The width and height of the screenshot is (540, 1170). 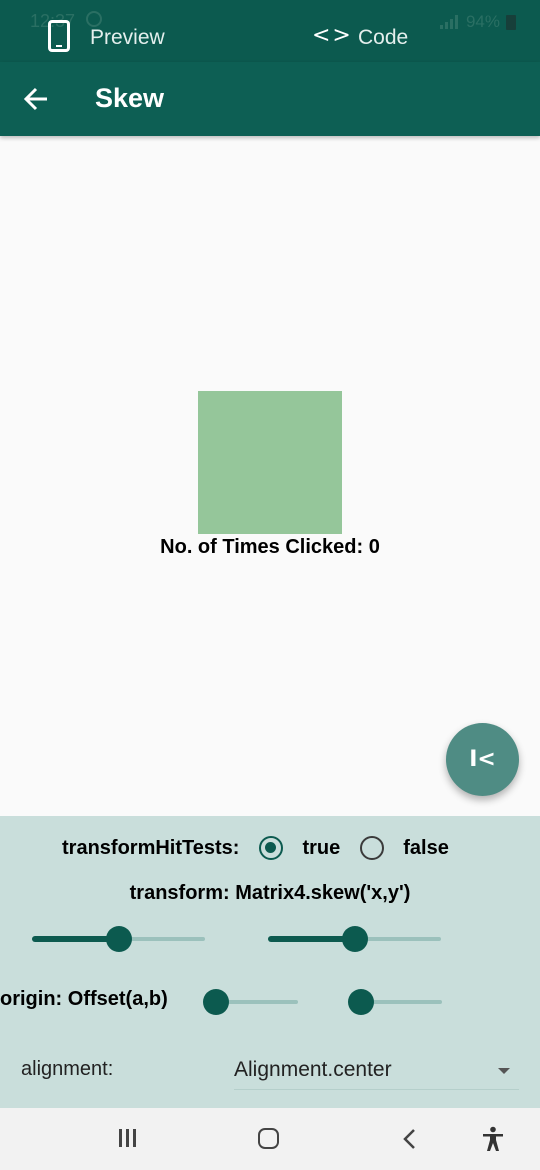 I want to click on skew-x-slider, so click(x=118, y=939).